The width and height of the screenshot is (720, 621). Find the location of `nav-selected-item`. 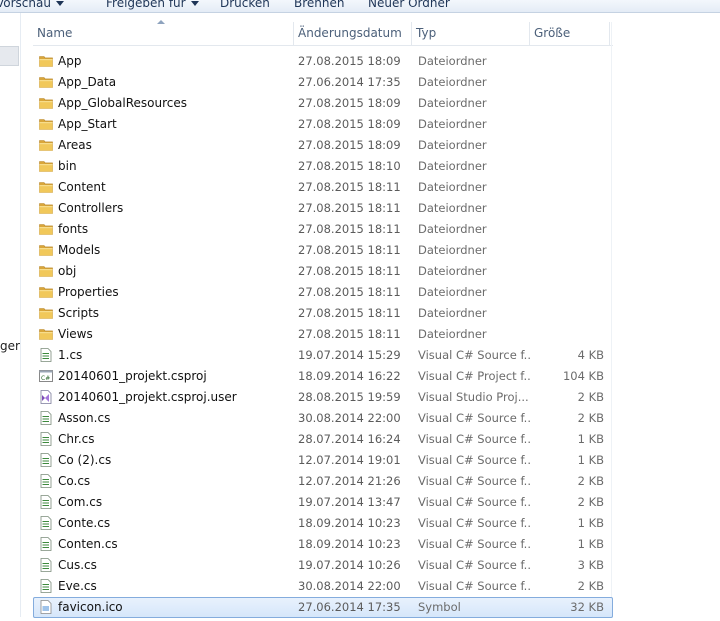

nav-selected-item is located at coordinates (9, 56).